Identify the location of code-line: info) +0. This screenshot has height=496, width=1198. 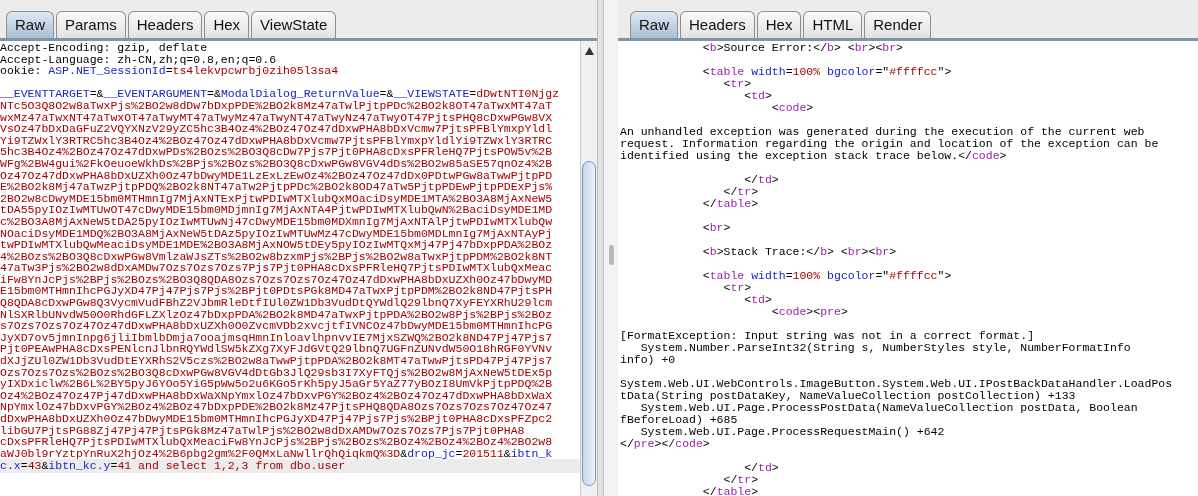
(648, 360).